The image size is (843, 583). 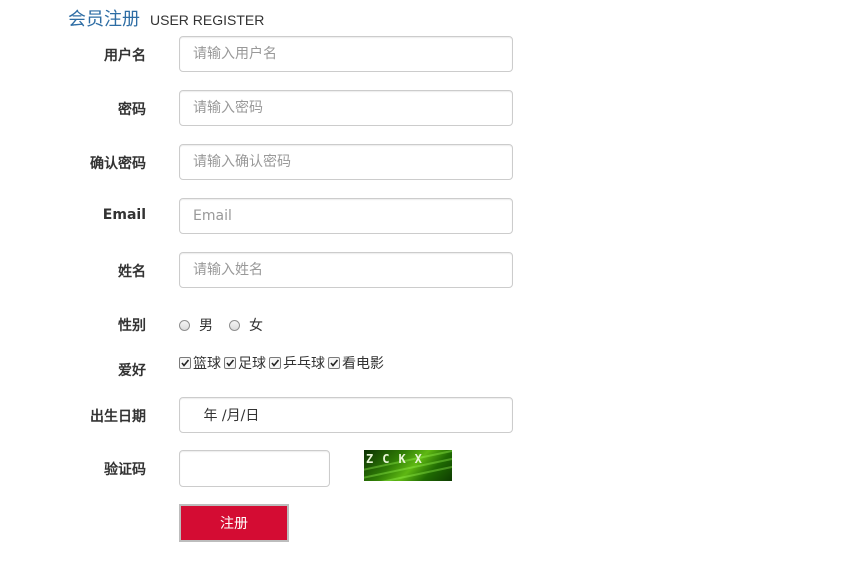 I want to click on hobby-option-label: 篮球, so click(x=207, y=364).